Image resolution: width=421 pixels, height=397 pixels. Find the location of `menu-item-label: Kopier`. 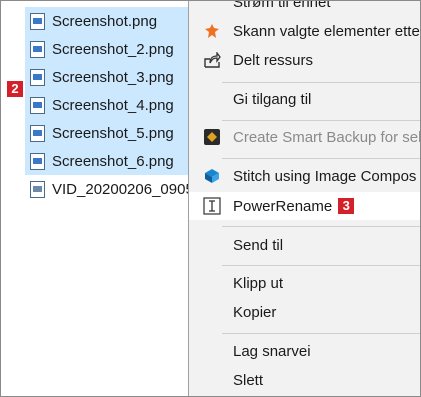

menu-item-label: Kopier is located at coordinates (255, 312).